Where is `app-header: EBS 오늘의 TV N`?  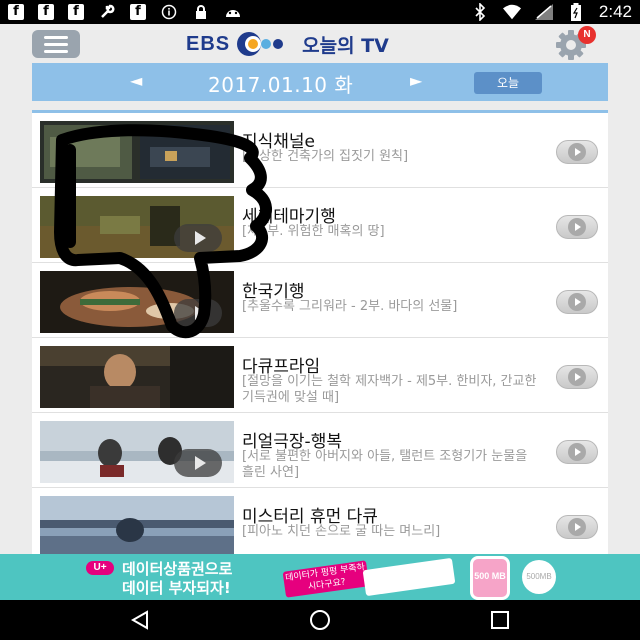
app-header: EBS 오늘의 TV N is located at coordinates (320, 44).